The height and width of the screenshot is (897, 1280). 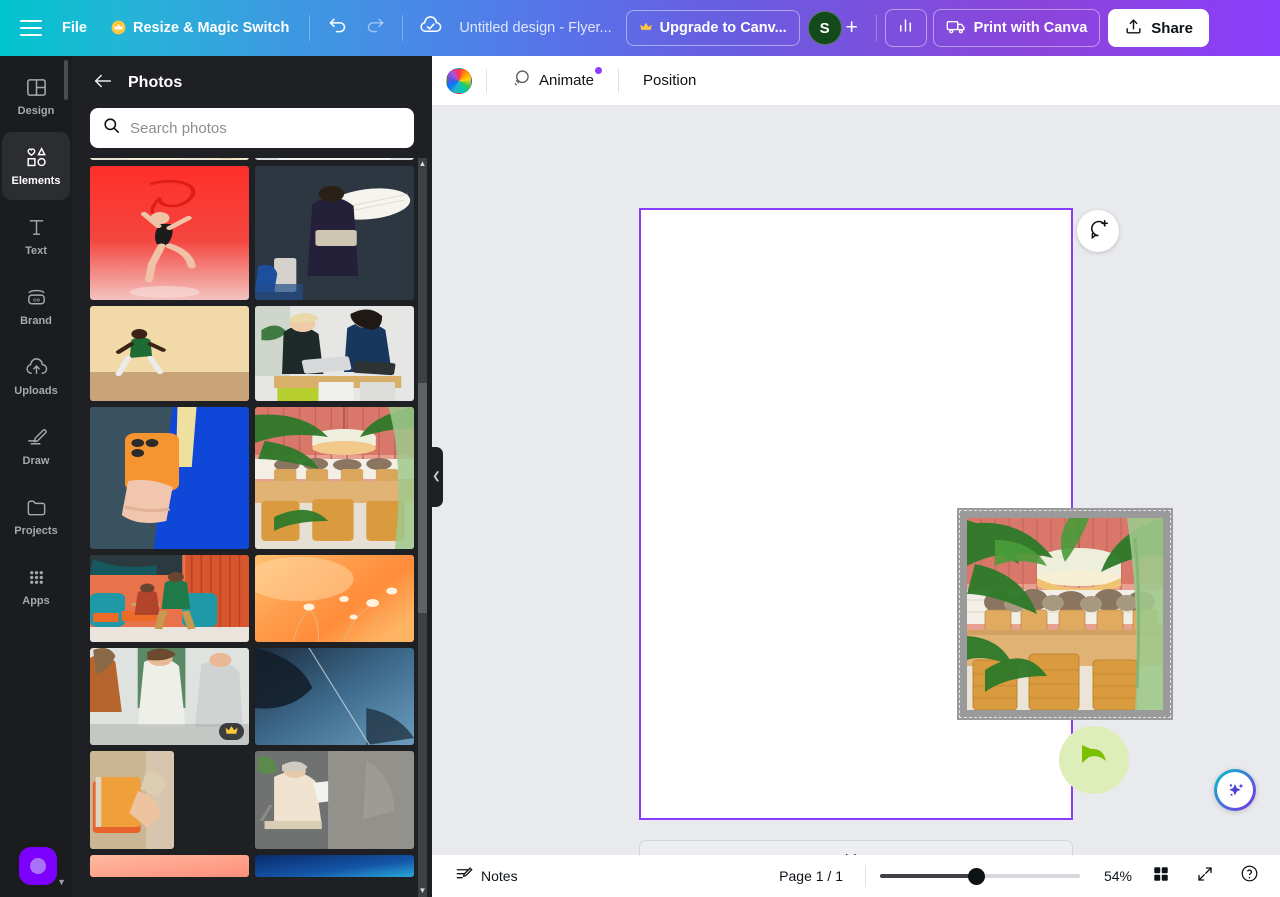 What do you see at coordinates (856, 81) in the screenshot?
I see `context-toolbar: Animate Position` at bounding box center [856, 81].